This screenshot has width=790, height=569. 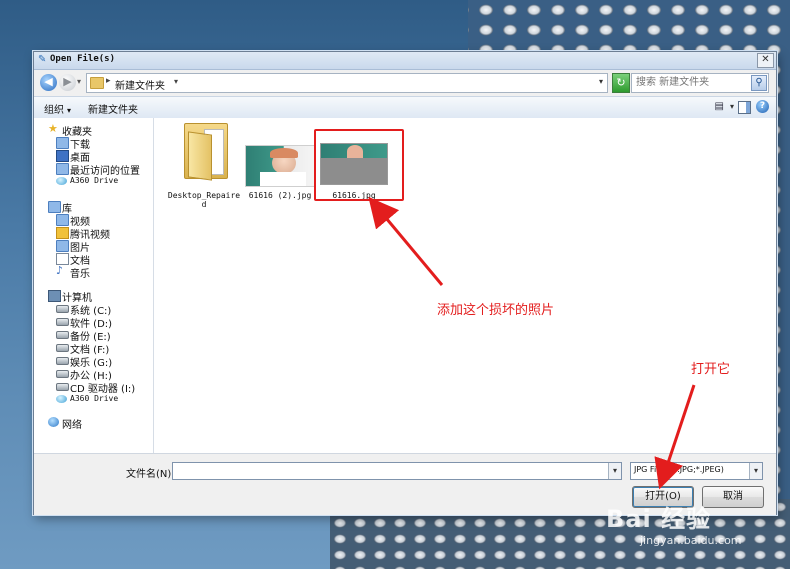 What do you see at coordinates (755, 471) in the screenshot?
I see `file-type-chevron-down-icon: ▾` at bounding box center [755, 471].